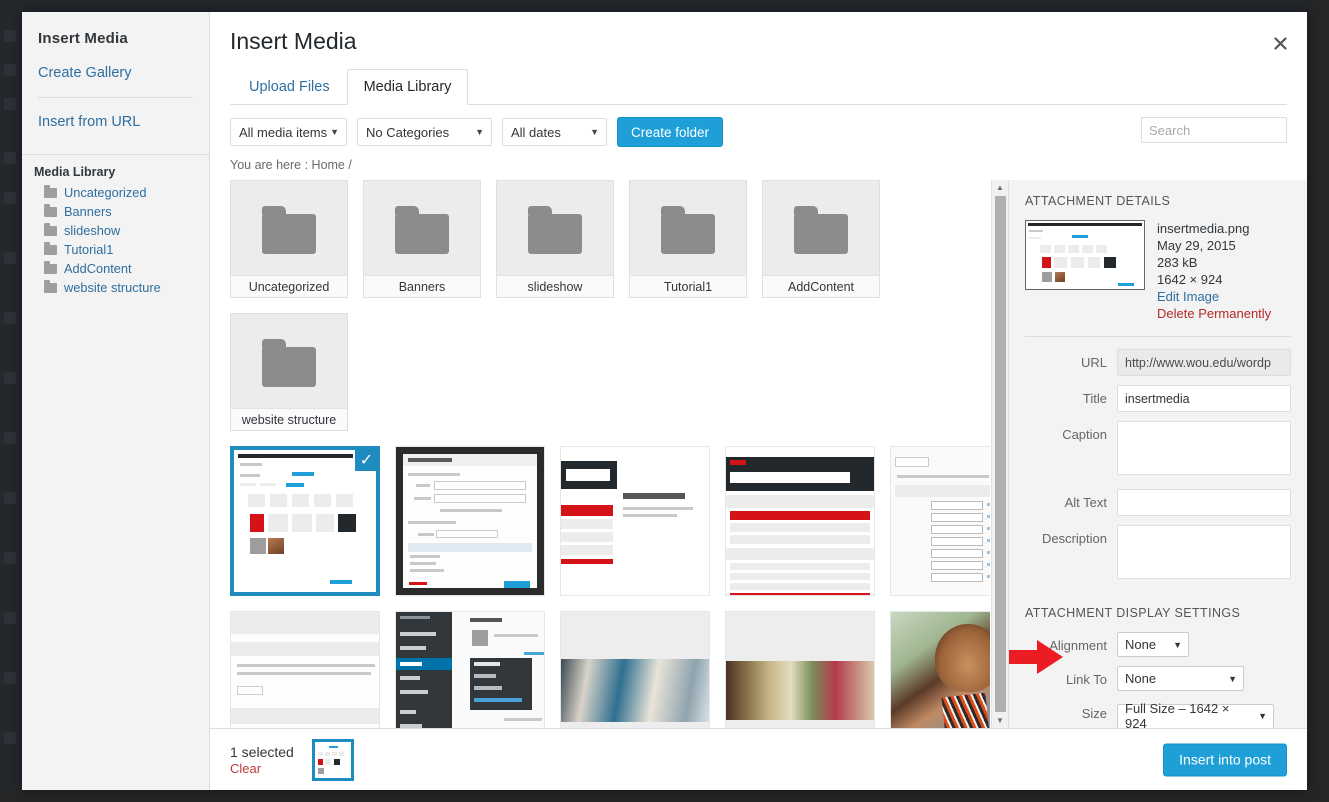 The image size is (1329, 802). What do you see at coordinates (115, 230) in the screenshot?
I see `sidebar-folder-slideshow: slideshow` at bounding box center [115, 230].